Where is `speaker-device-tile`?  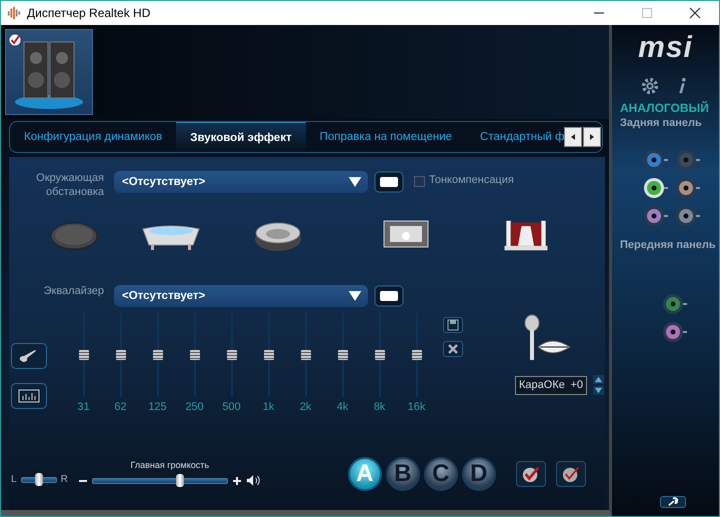 speaker-device-tile is located at coordinates (49, 72).